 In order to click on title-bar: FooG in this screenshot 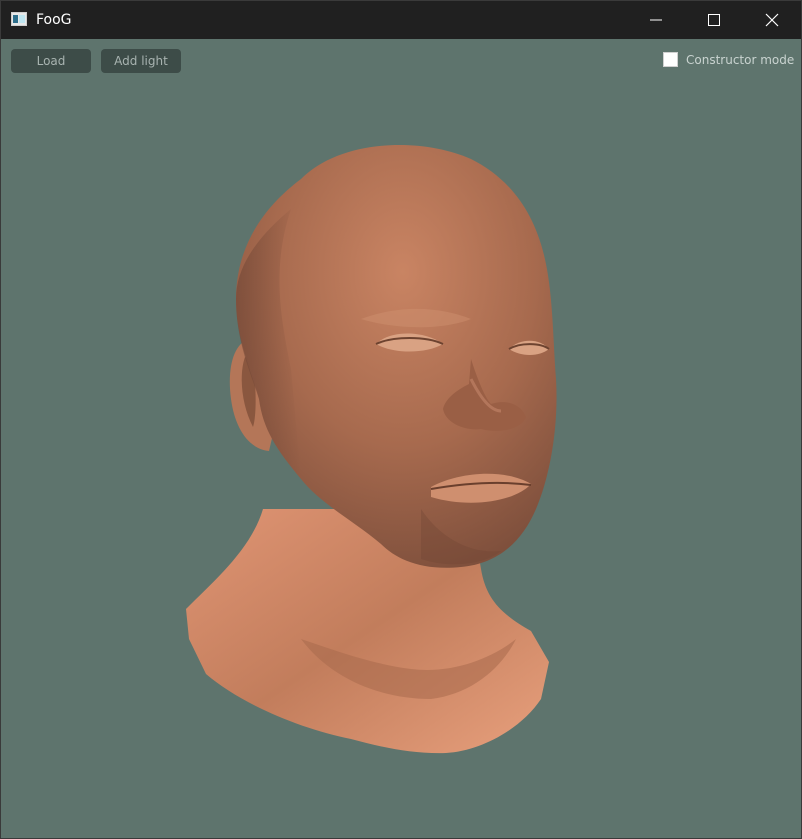, I will do `click(401, 20)`.